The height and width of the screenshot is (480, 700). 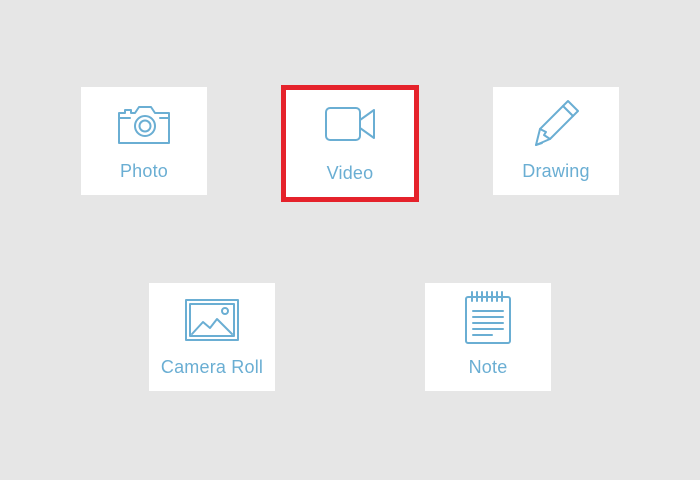 What do you see at coordinates (212, 367) in the screenshot?
I see `camera-roll-label: Camera Roll` at bounding box center [212, 367].